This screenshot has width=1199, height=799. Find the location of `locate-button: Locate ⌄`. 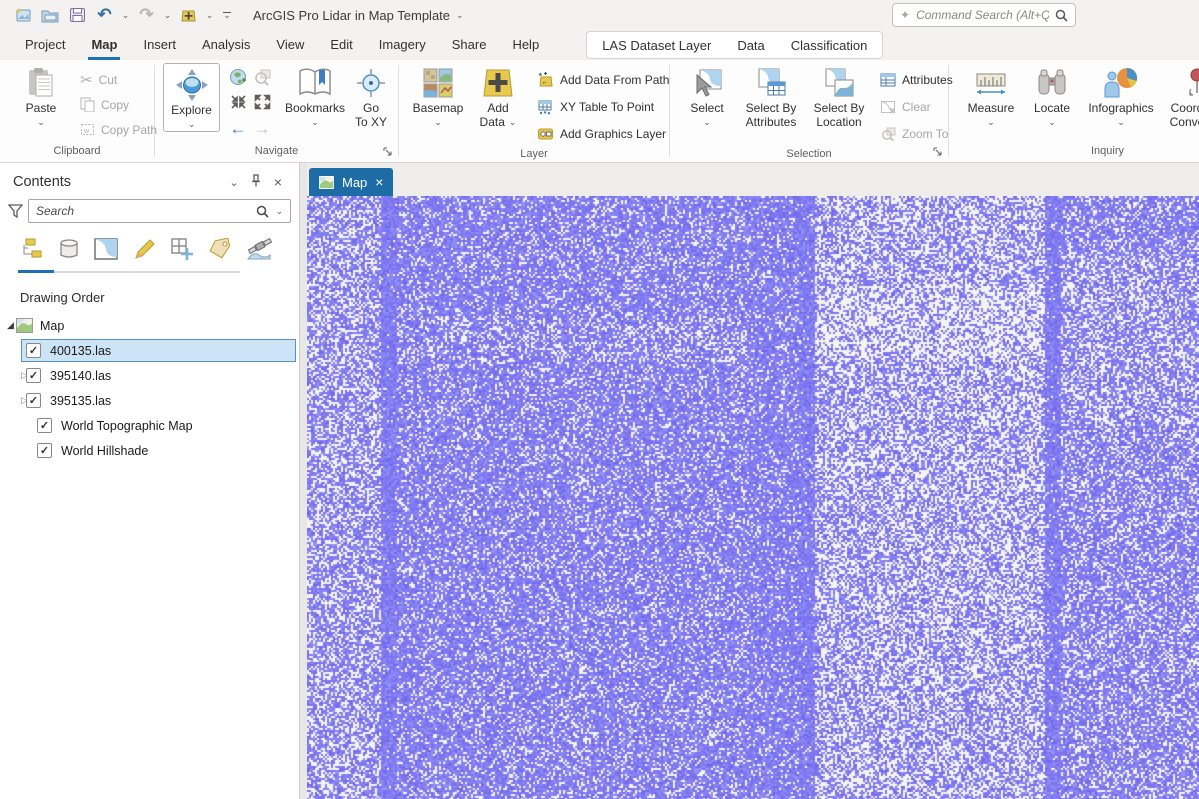

locate-button: Locate ⌄ is located at coordinates (1052, 94).